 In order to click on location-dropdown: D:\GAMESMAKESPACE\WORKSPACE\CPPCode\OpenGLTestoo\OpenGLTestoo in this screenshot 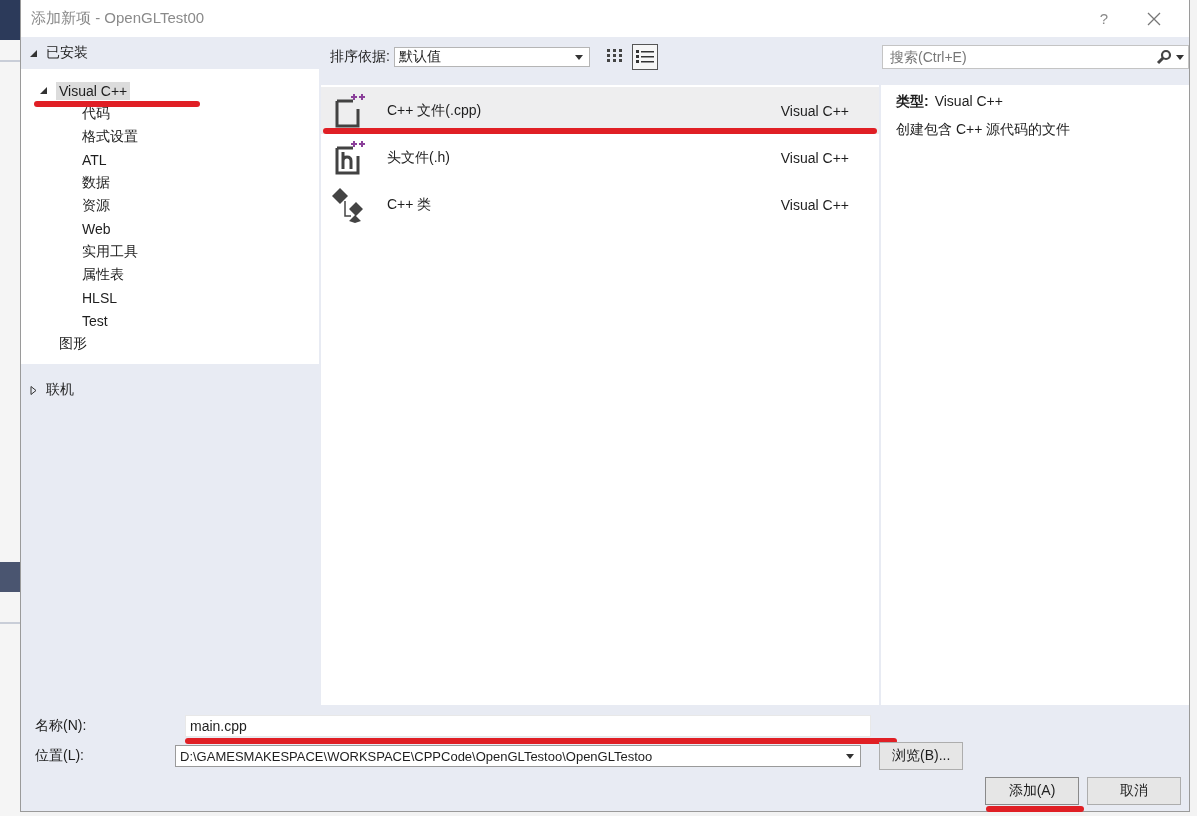, I will do `click(518, 756)`.